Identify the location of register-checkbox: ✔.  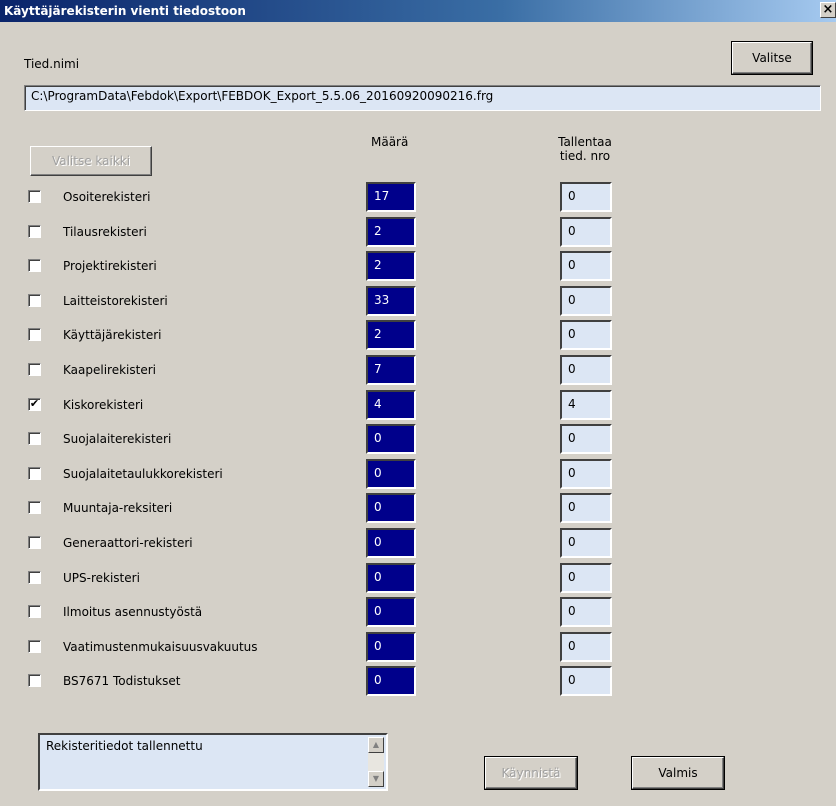
(34, 404).